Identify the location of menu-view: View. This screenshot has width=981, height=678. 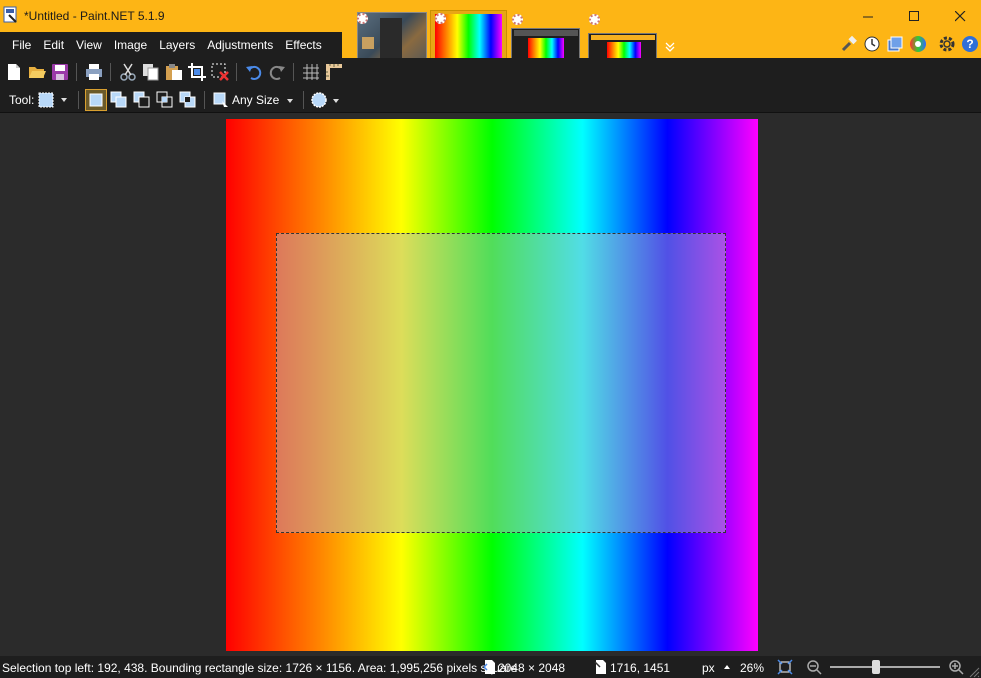
(89, 45).